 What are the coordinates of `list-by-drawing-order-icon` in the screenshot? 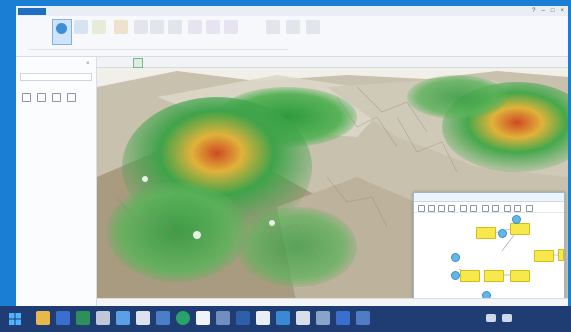 It's located at (26, 97).